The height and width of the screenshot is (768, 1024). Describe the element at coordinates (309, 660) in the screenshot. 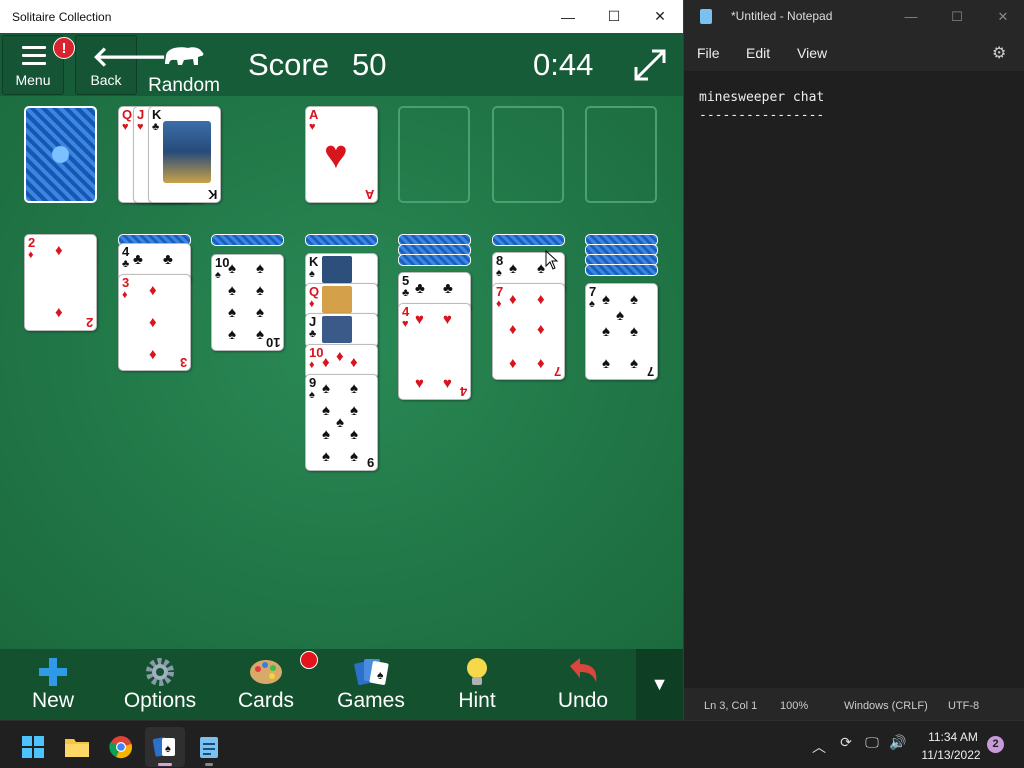

I see `notification-dot` at that location.